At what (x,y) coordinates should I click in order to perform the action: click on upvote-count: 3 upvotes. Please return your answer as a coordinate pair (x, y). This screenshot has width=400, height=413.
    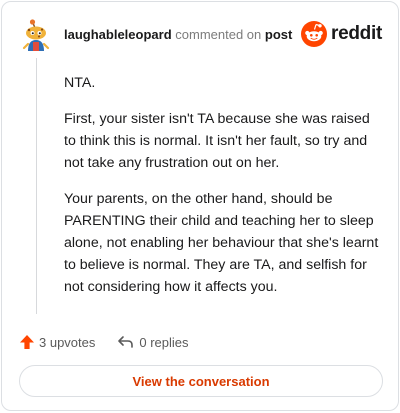
    Looking at the image, I should click on (67, 342).